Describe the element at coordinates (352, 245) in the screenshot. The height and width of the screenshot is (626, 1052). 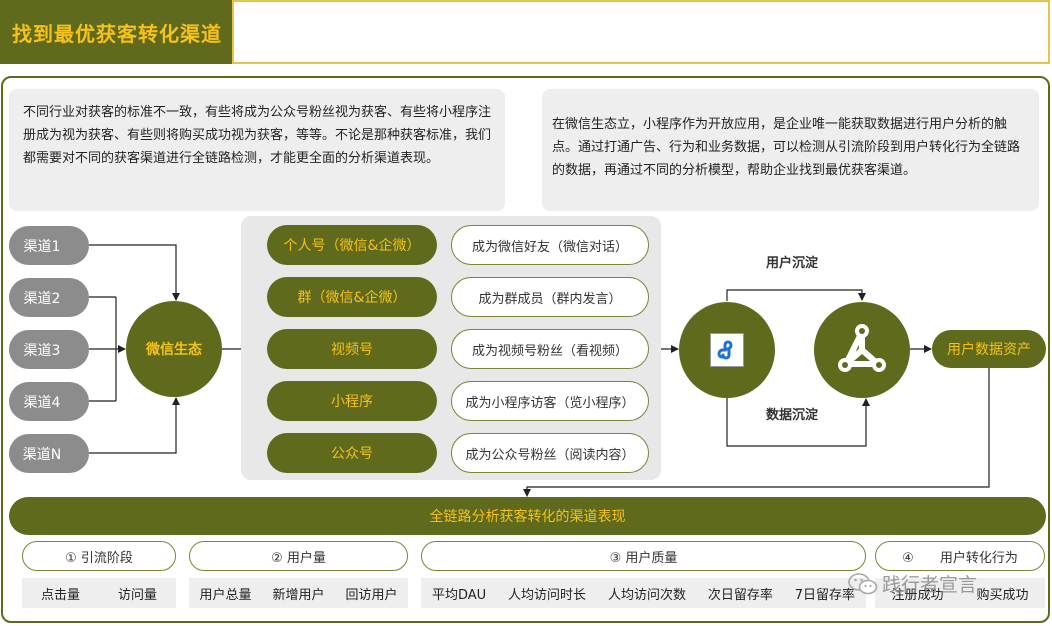
I see `platform-personal: 个人号（微信&企微）` at that location.